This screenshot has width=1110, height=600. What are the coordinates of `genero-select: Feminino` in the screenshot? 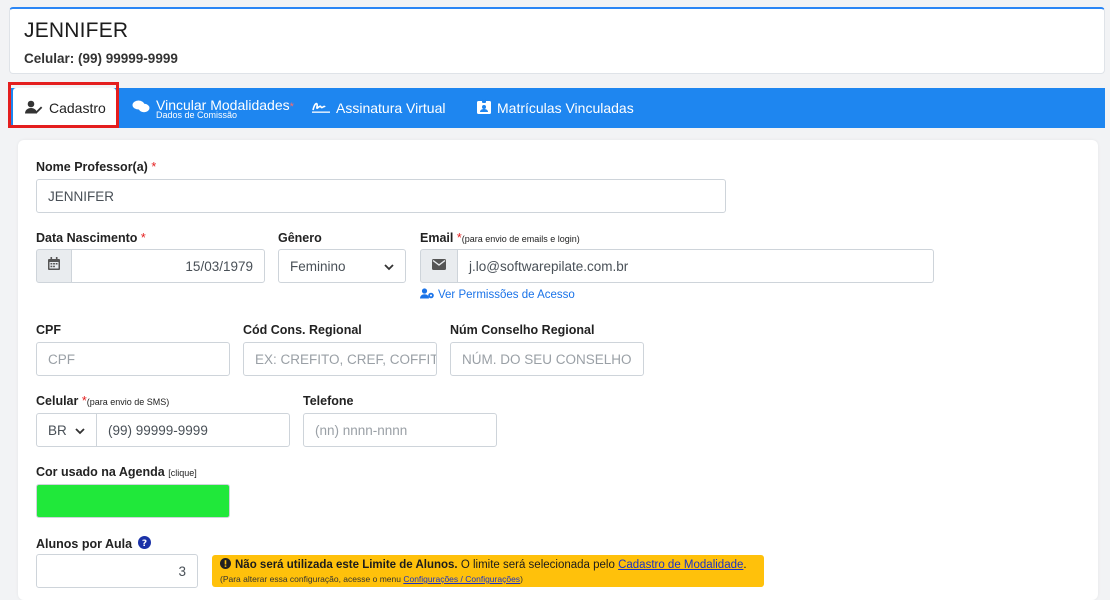 It's located at (342, 266).